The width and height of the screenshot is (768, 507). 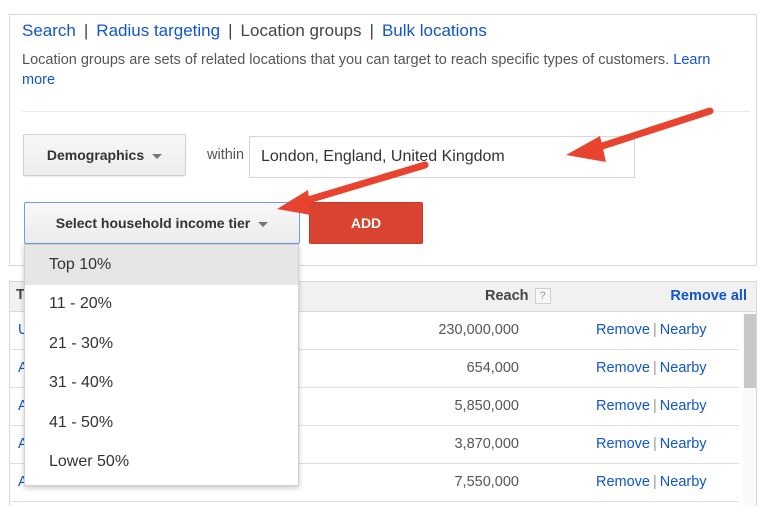 What do you see at coordinates (161, 463) in the screenshot?
I see `menu-item-lower-50: Lower 50%` at bounding box center [161, 463].